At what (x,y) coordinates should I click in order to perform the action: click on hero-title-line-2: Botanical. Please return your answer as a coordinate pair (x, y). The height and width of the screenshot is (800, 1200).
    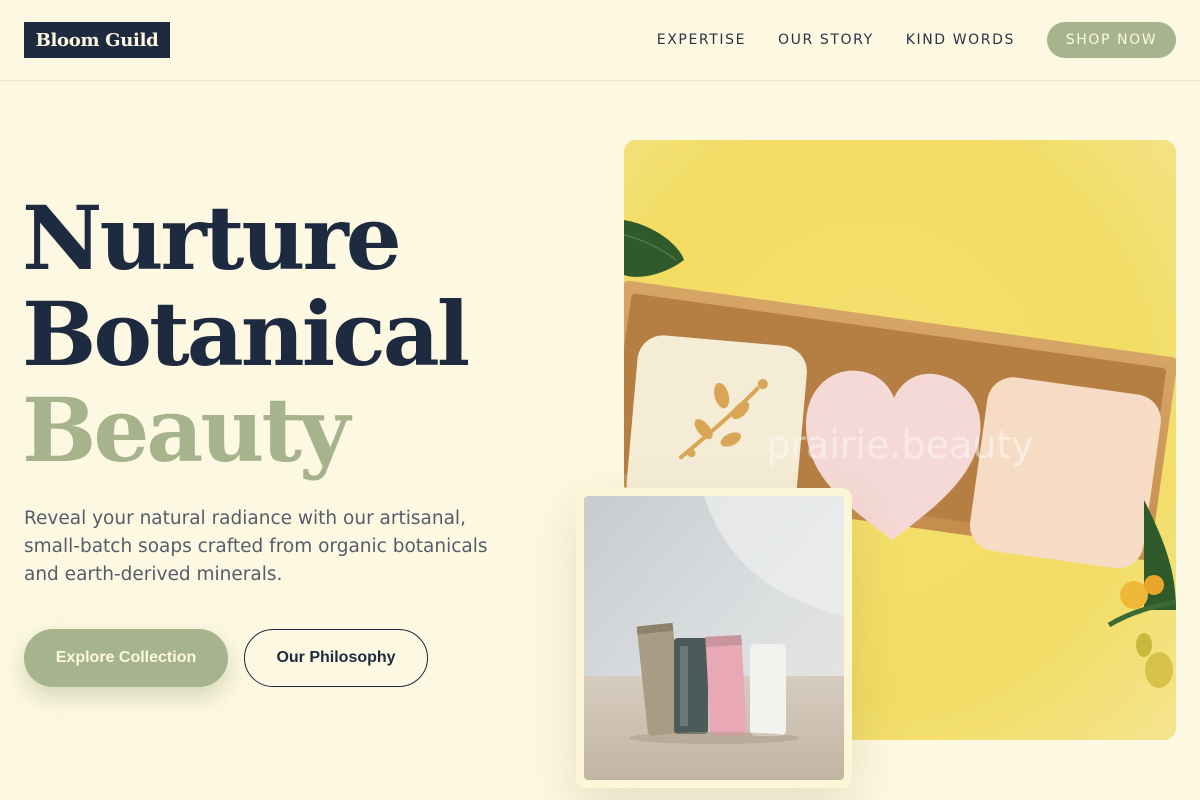
    Looking at the image, I should click on (246, 334).